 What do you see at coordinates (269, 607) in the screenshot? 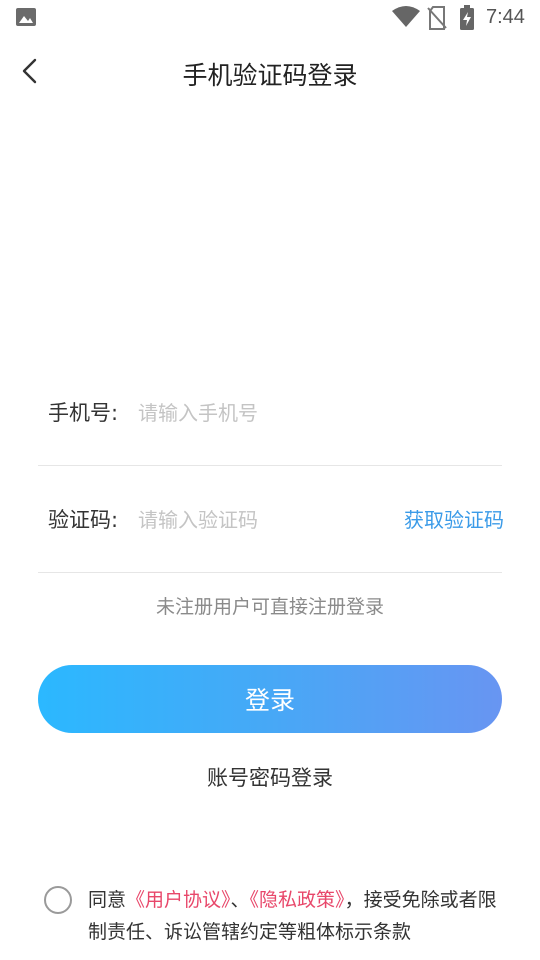
I see `register-hint: 未注册用户可直接注册登录` at bounding box center [269, 607].